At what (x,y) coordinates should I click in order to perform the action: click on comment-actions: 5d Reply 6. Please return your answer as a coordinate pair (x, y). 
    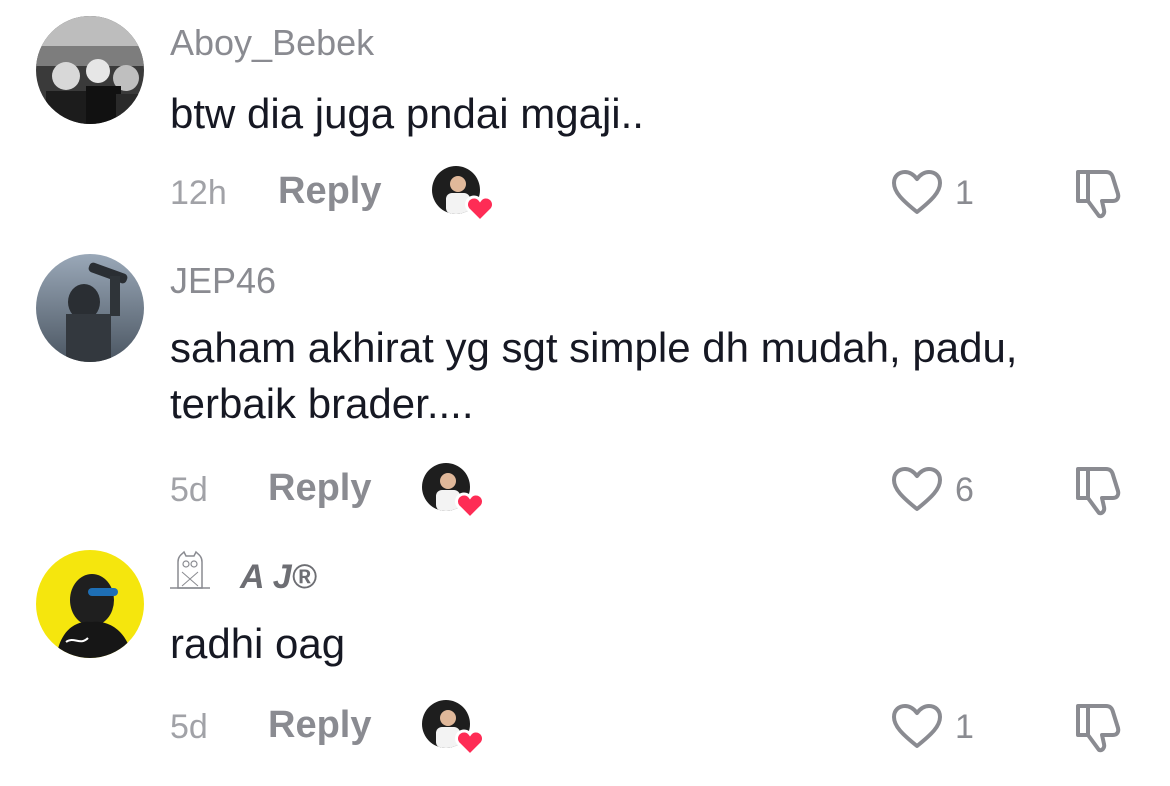
    Looking at the image, I should click on (585, 493).